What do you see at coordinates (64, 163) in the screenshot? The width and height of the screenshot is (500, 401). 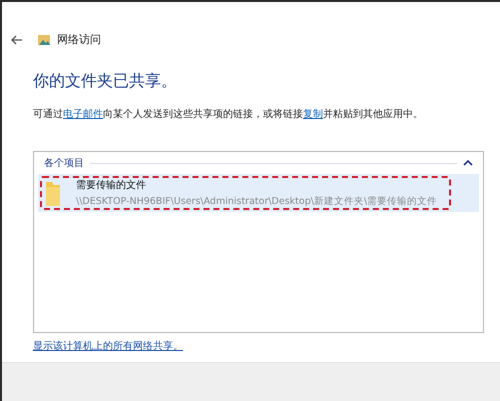 I see `group-title: 各个项目` at bounding box center [64, 163].